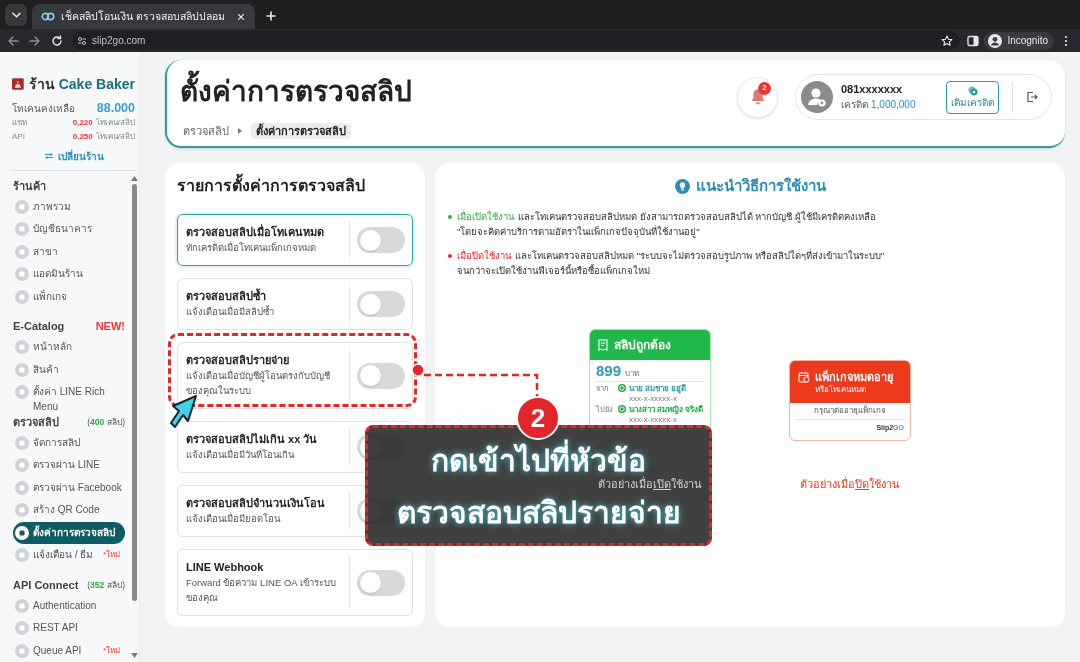 The image size is (1080, 662). What do you see at coordinates (1032, 97) in the screenshot?
I see `logout-icon` at bounding box center [1032, 97].